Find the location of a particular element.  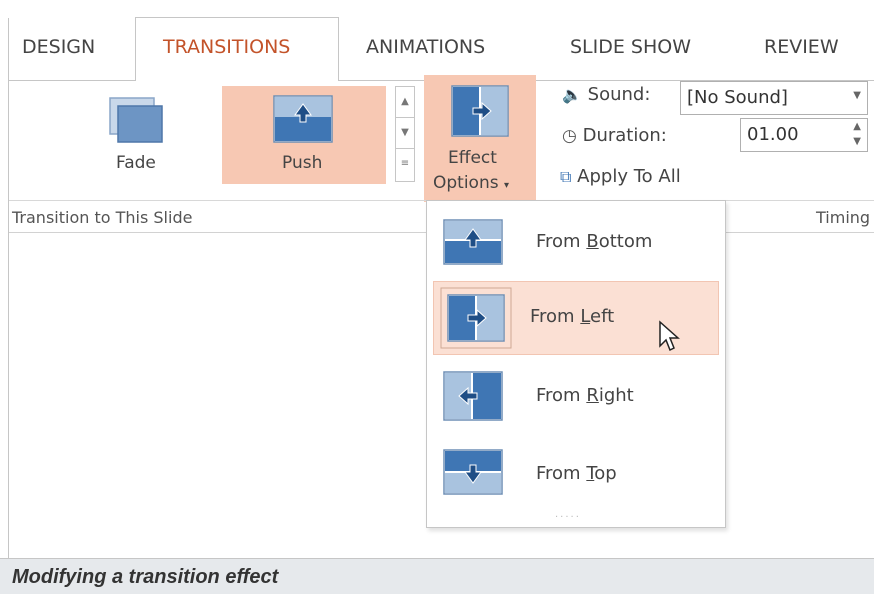

stepper-icon: ▲ ▼ is located at coordinates (857, 134).